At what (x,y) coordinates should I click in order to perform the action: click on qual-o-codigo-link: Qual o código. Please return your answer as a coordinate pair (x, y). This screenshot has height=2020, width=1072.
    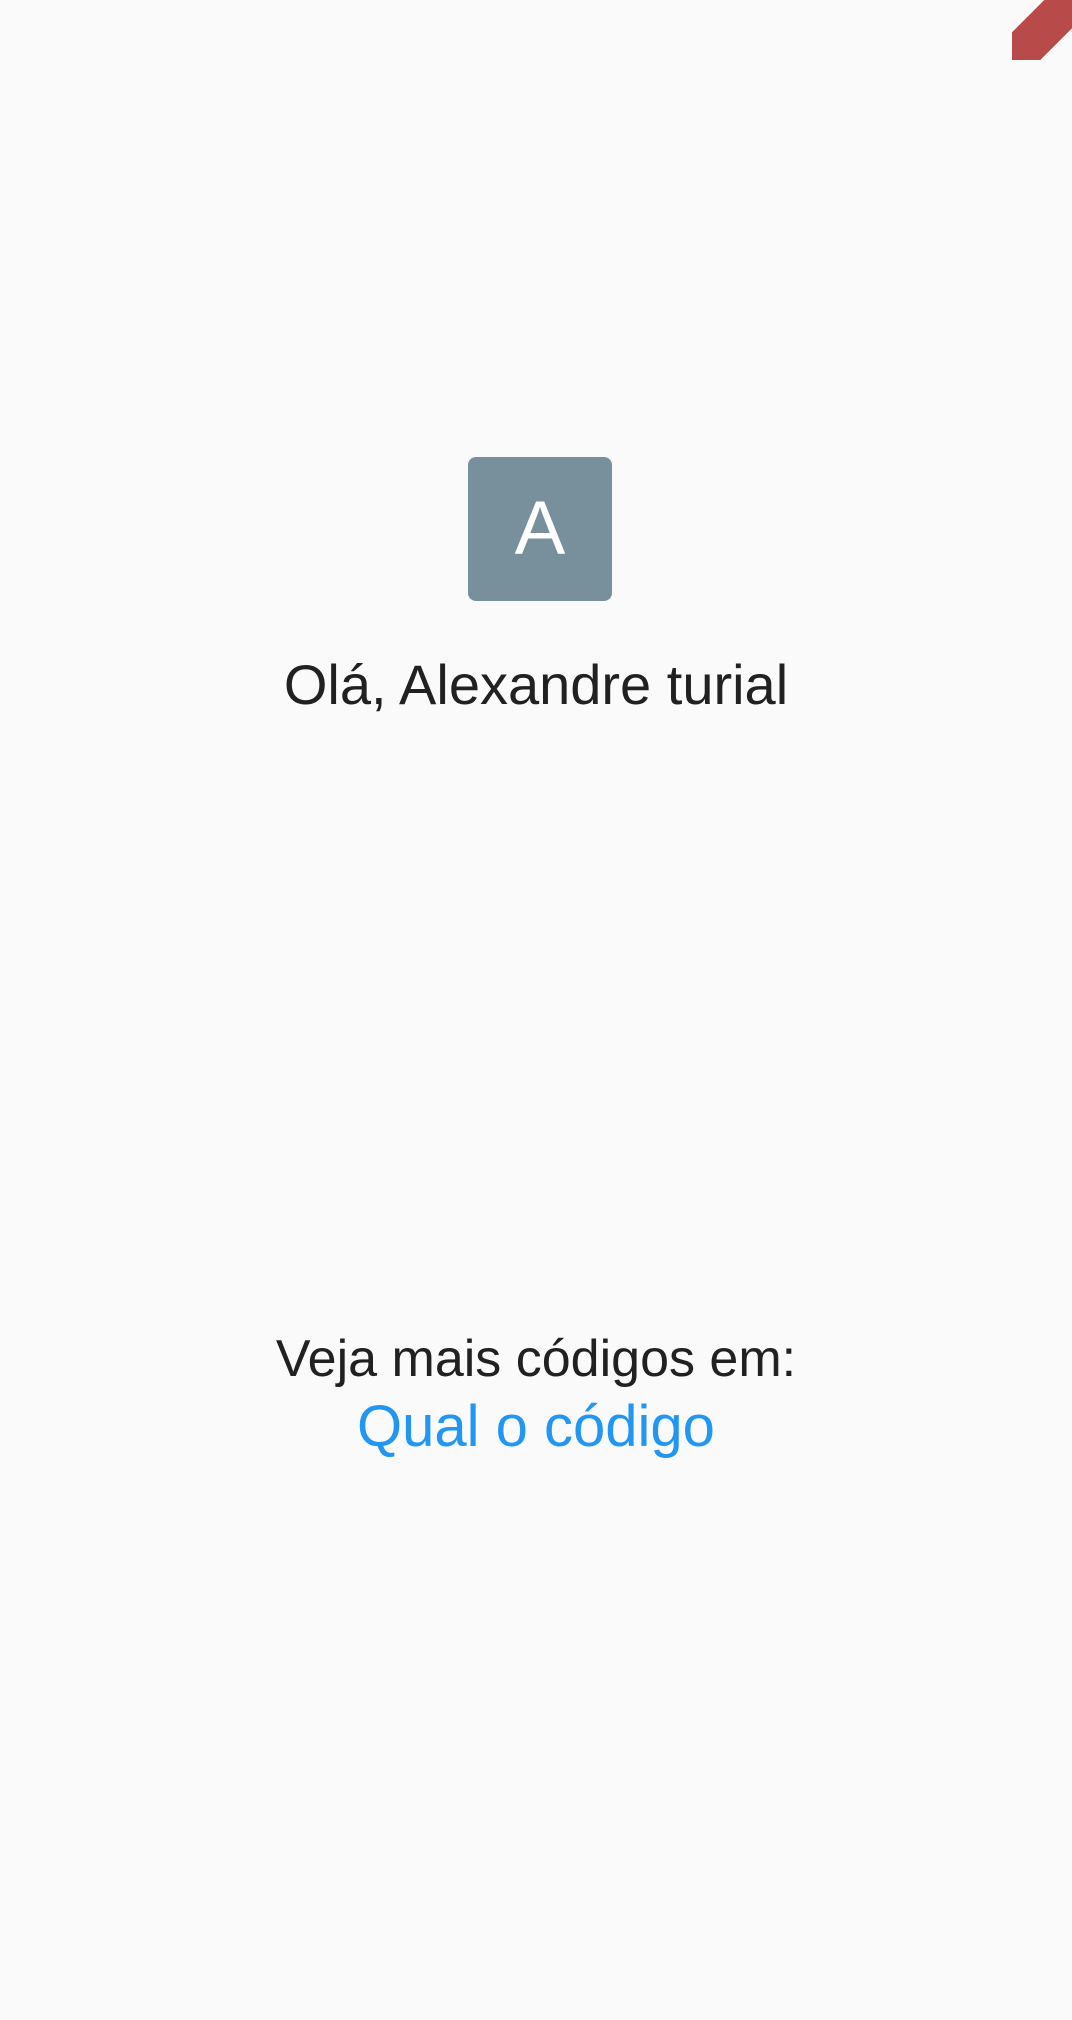
    Looking at the image, I should click on (536, 1427).